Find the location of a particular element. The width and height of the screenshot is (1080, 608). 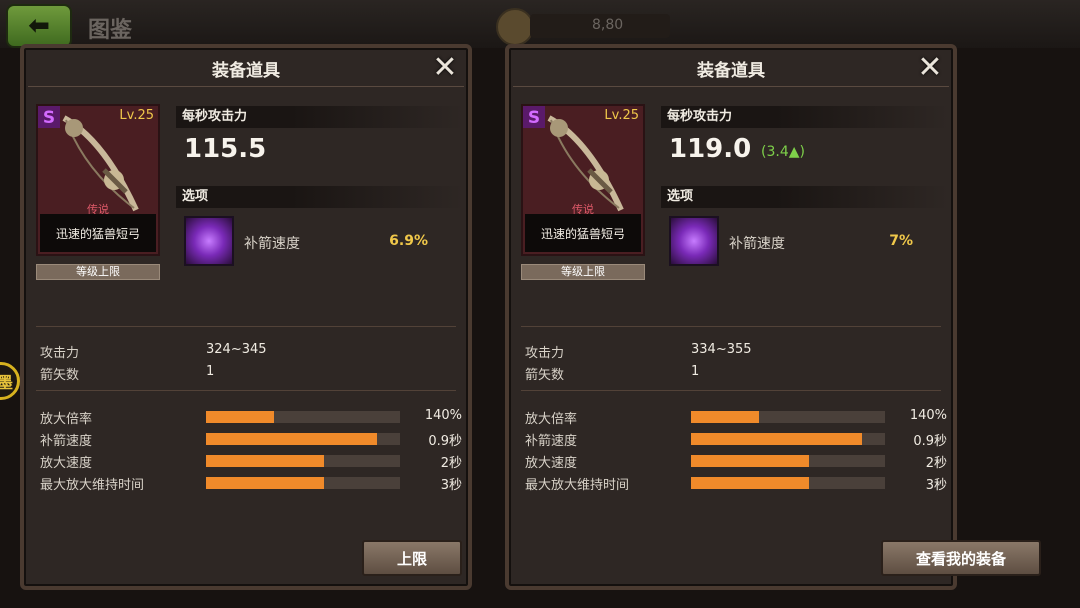

background-title: 图鉴 is located at coordinates (110, 30).